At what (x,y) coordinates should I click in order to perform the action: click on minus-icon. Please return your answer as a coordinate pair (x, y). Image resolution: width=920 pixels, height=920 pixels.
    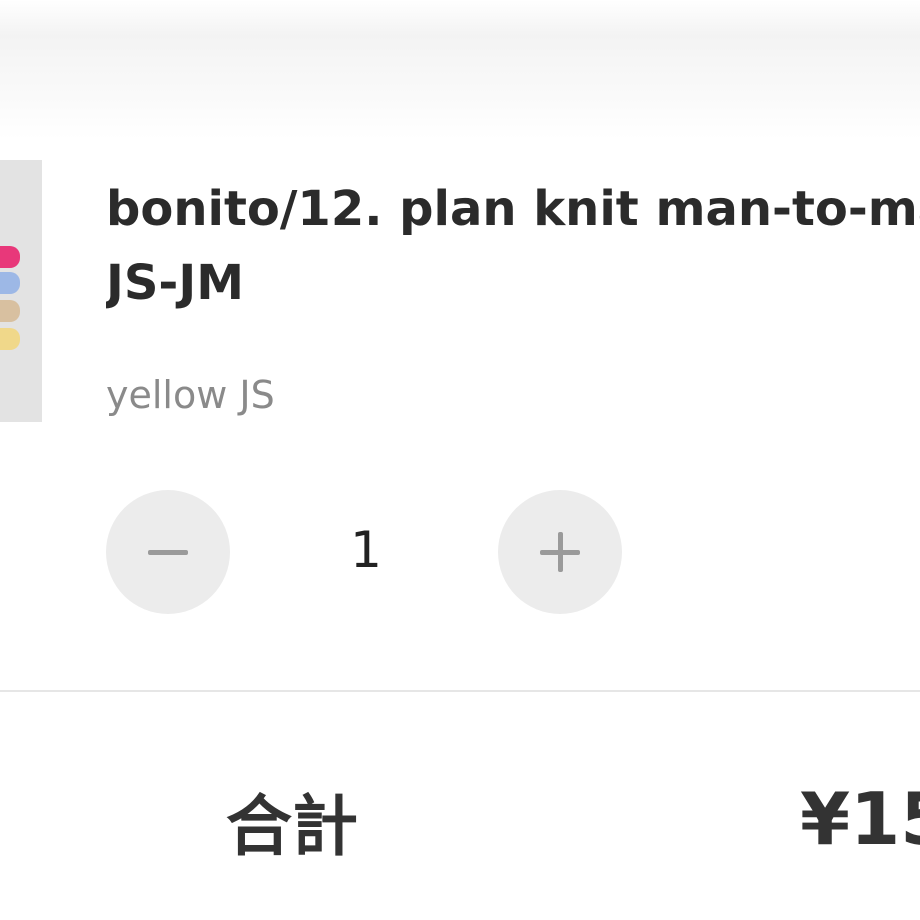
    Looking at the image, I should click on (168, 552).